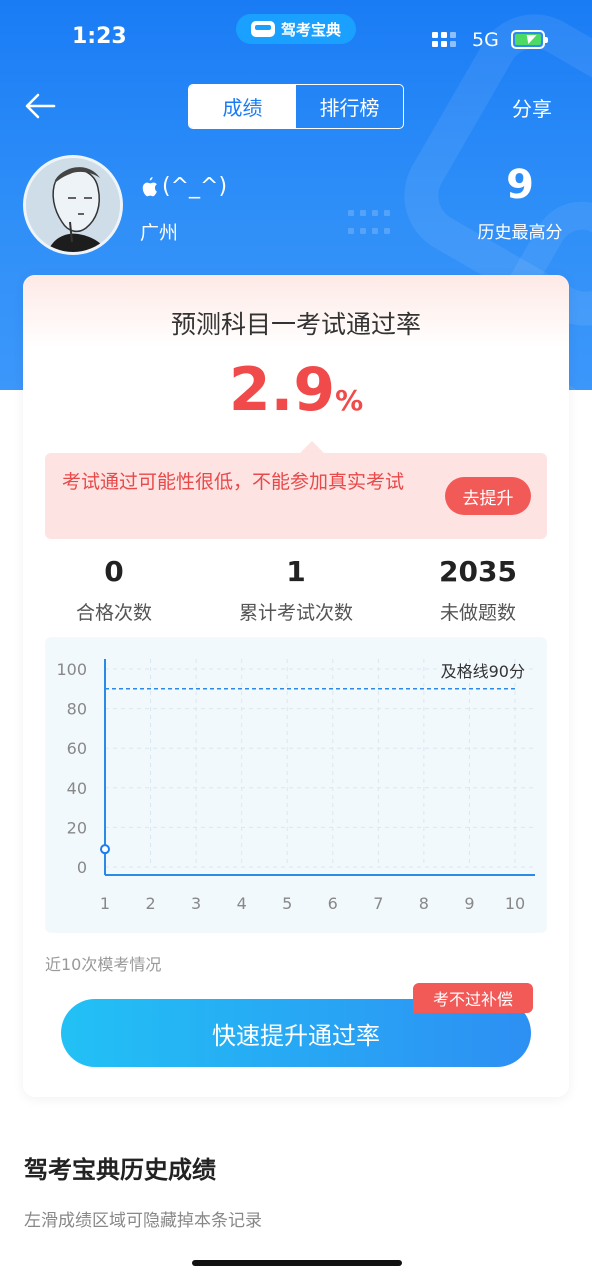 The height and width of the screenshot is (1280, 592). Describe the element at coordinates (40, 106) in the screenshot. I see `back-arrow-icon` at that location.